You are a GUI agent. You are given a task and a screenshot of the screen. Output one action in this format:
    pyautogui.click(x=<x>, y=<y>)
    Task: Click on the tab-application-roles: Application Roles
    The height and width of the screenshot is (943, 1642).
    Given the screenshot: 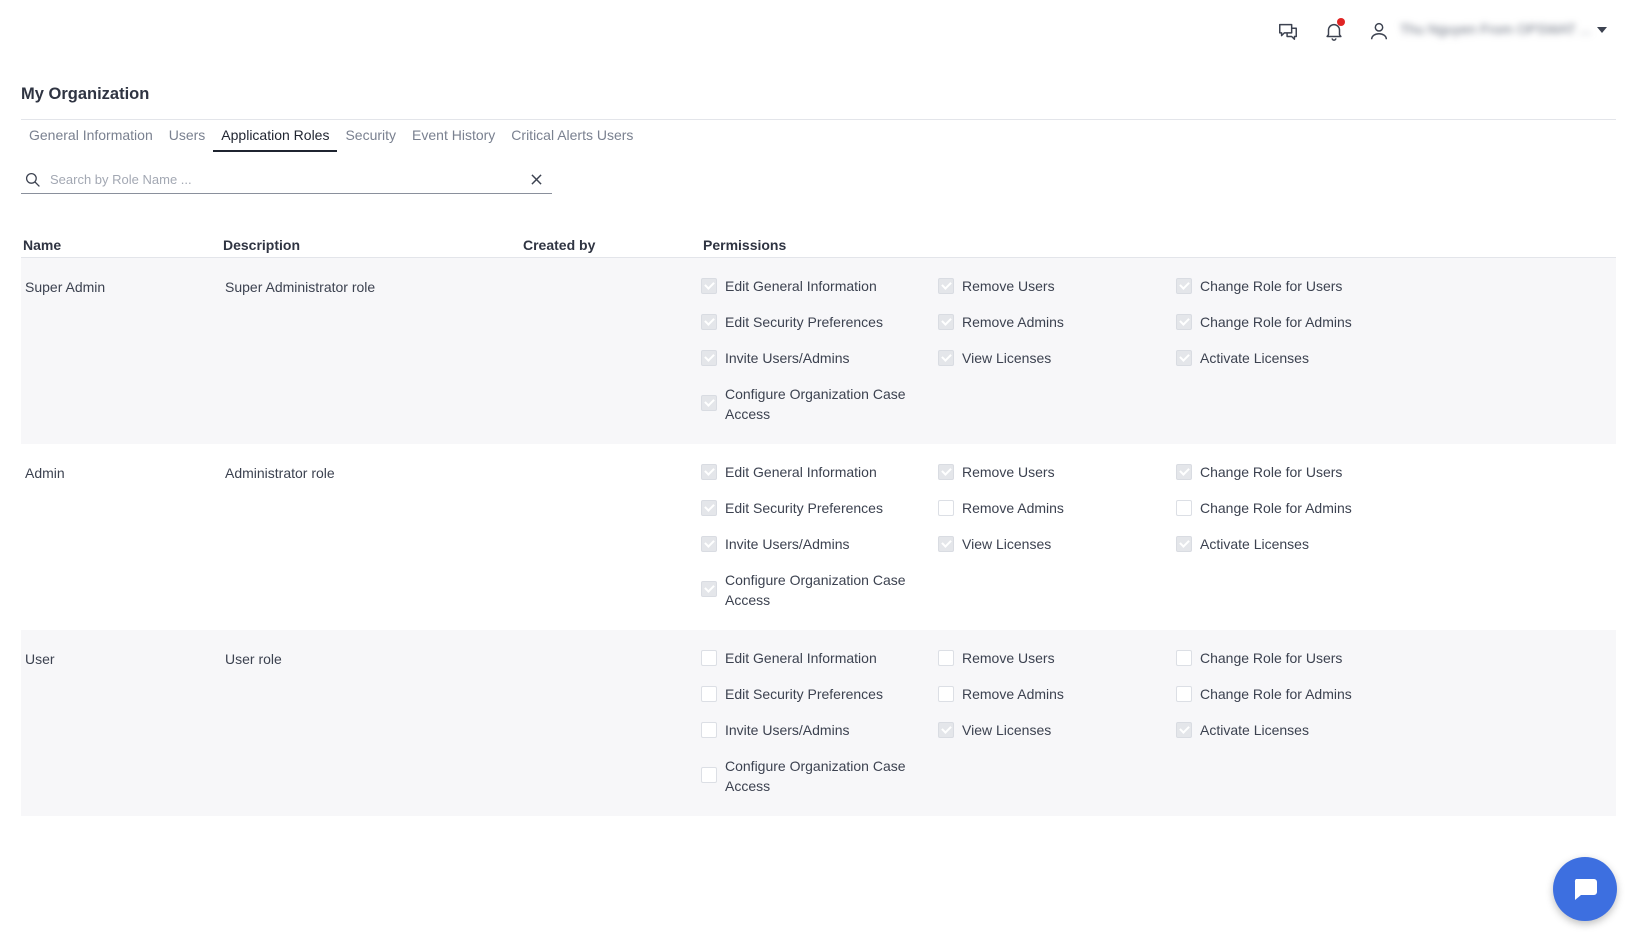 What is the action you would take?
    pyautogui.click(x=275, y=138)
    